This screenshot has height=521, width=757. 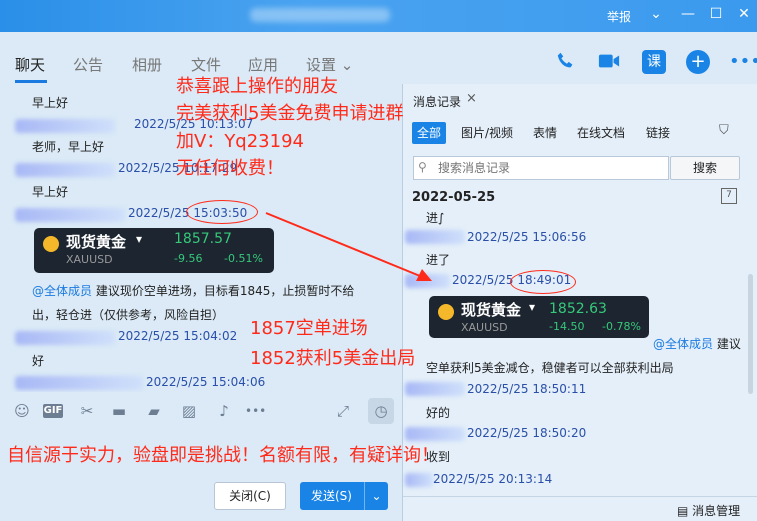 I want to click on title-bar: 举报 ⌄ — ☐ ✕, so click(x=378, y=16).